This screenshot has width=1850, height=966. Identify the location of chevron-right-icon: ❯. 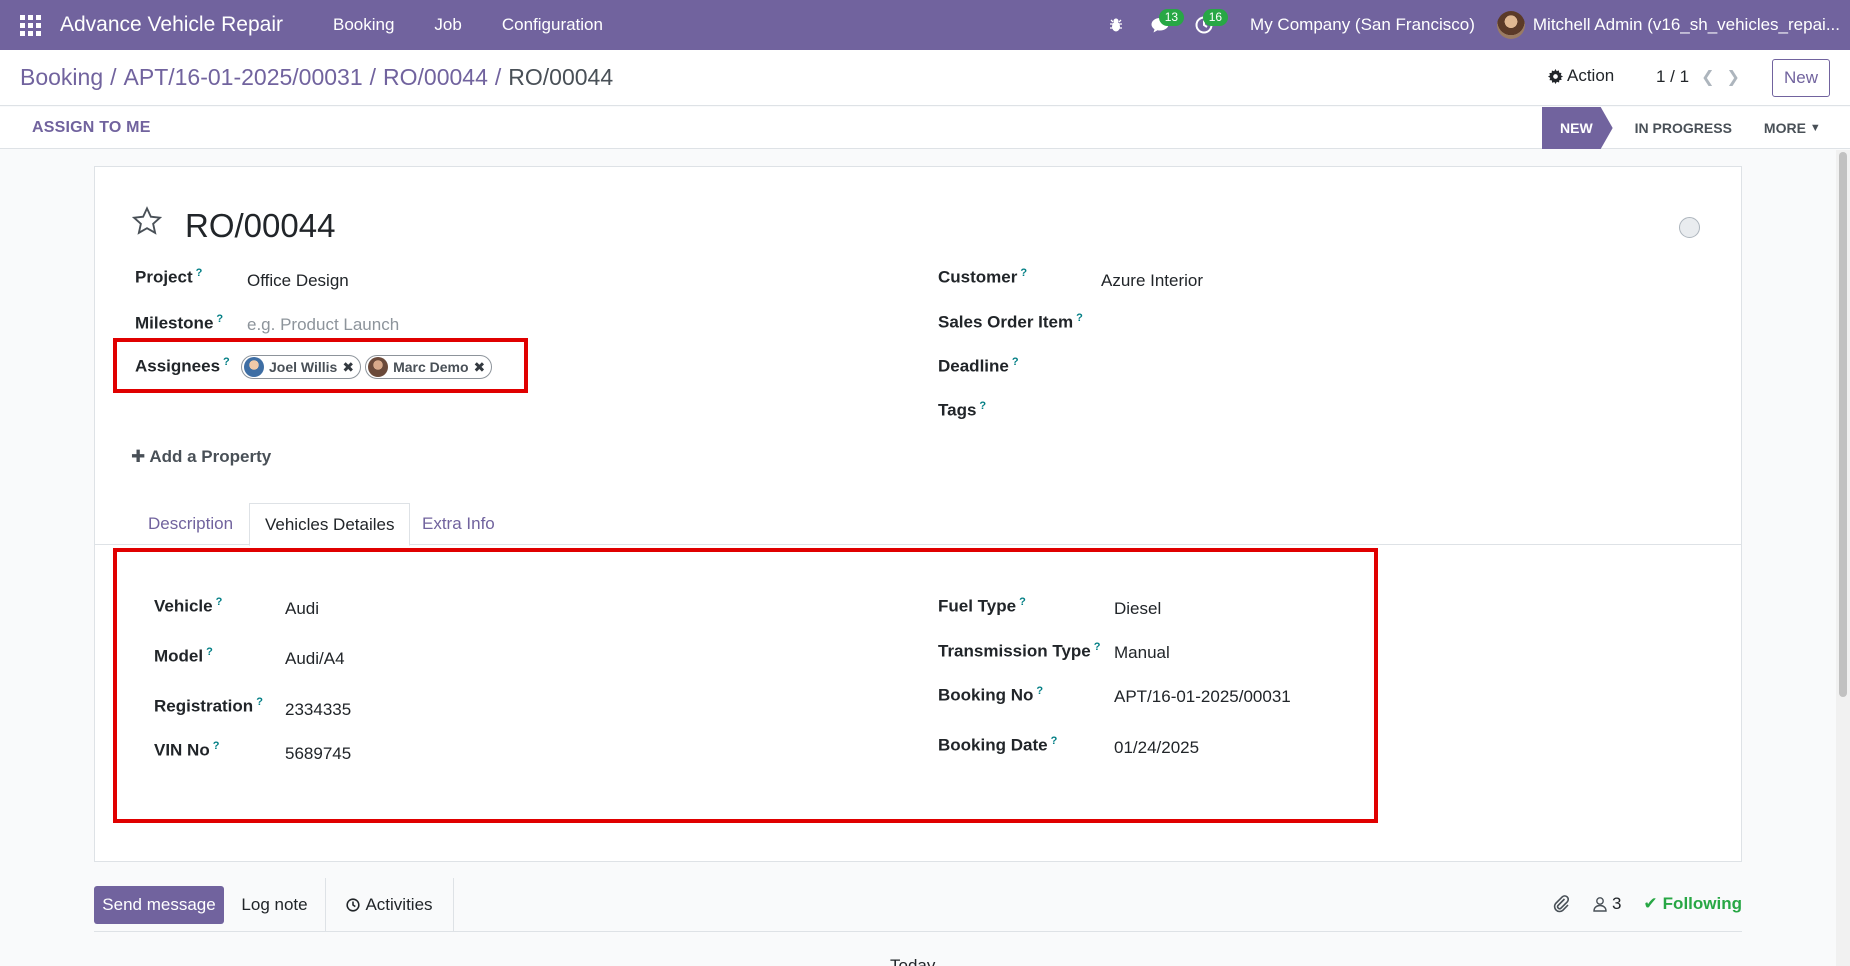
(1733, 77).